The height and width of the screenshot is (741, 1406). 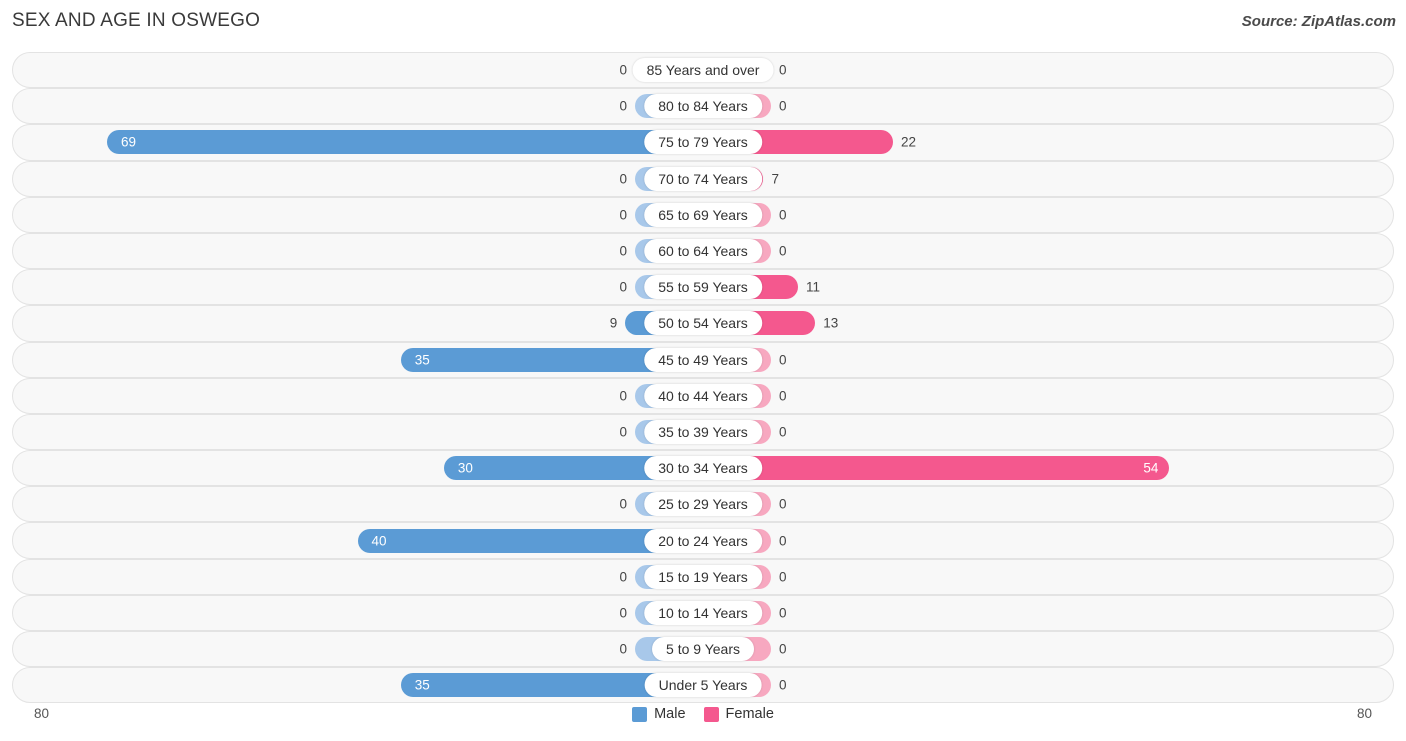 I want to click on value-label-female: 11, so click(x=813, y=287).